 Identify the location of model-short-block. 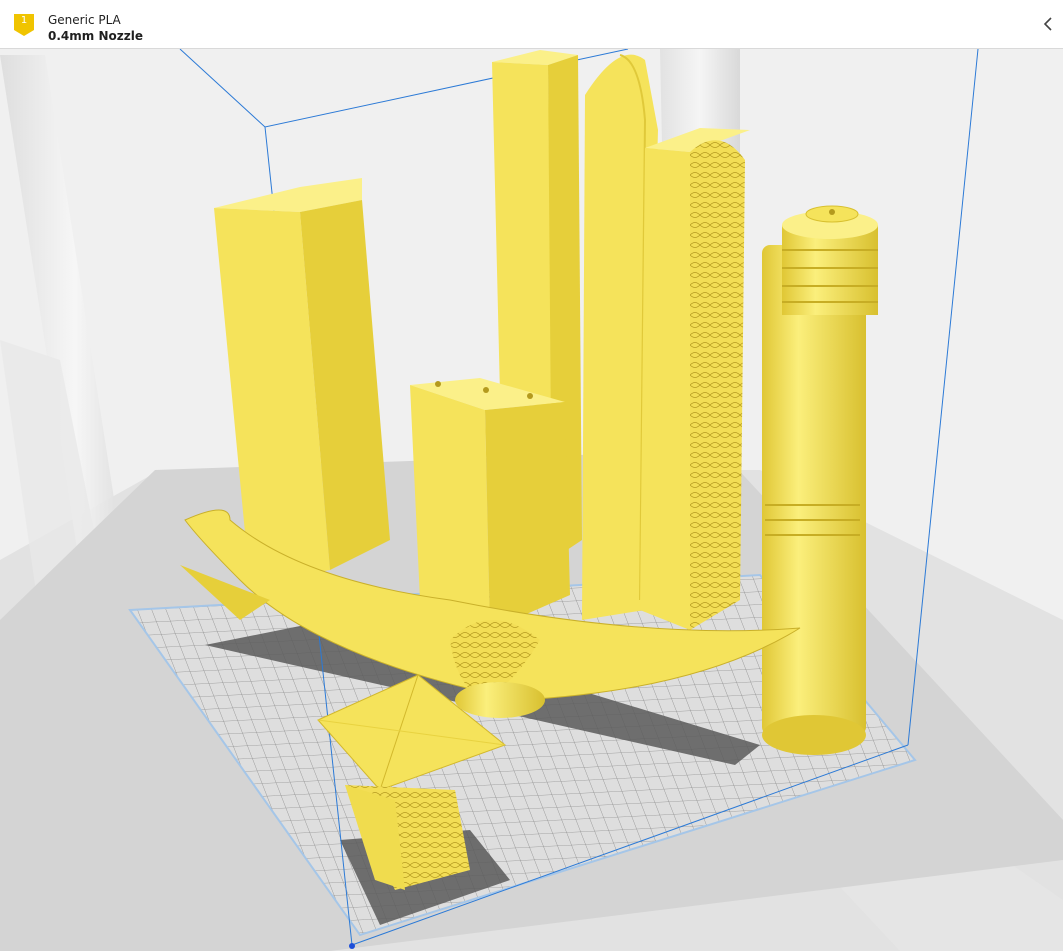
(490, 504).